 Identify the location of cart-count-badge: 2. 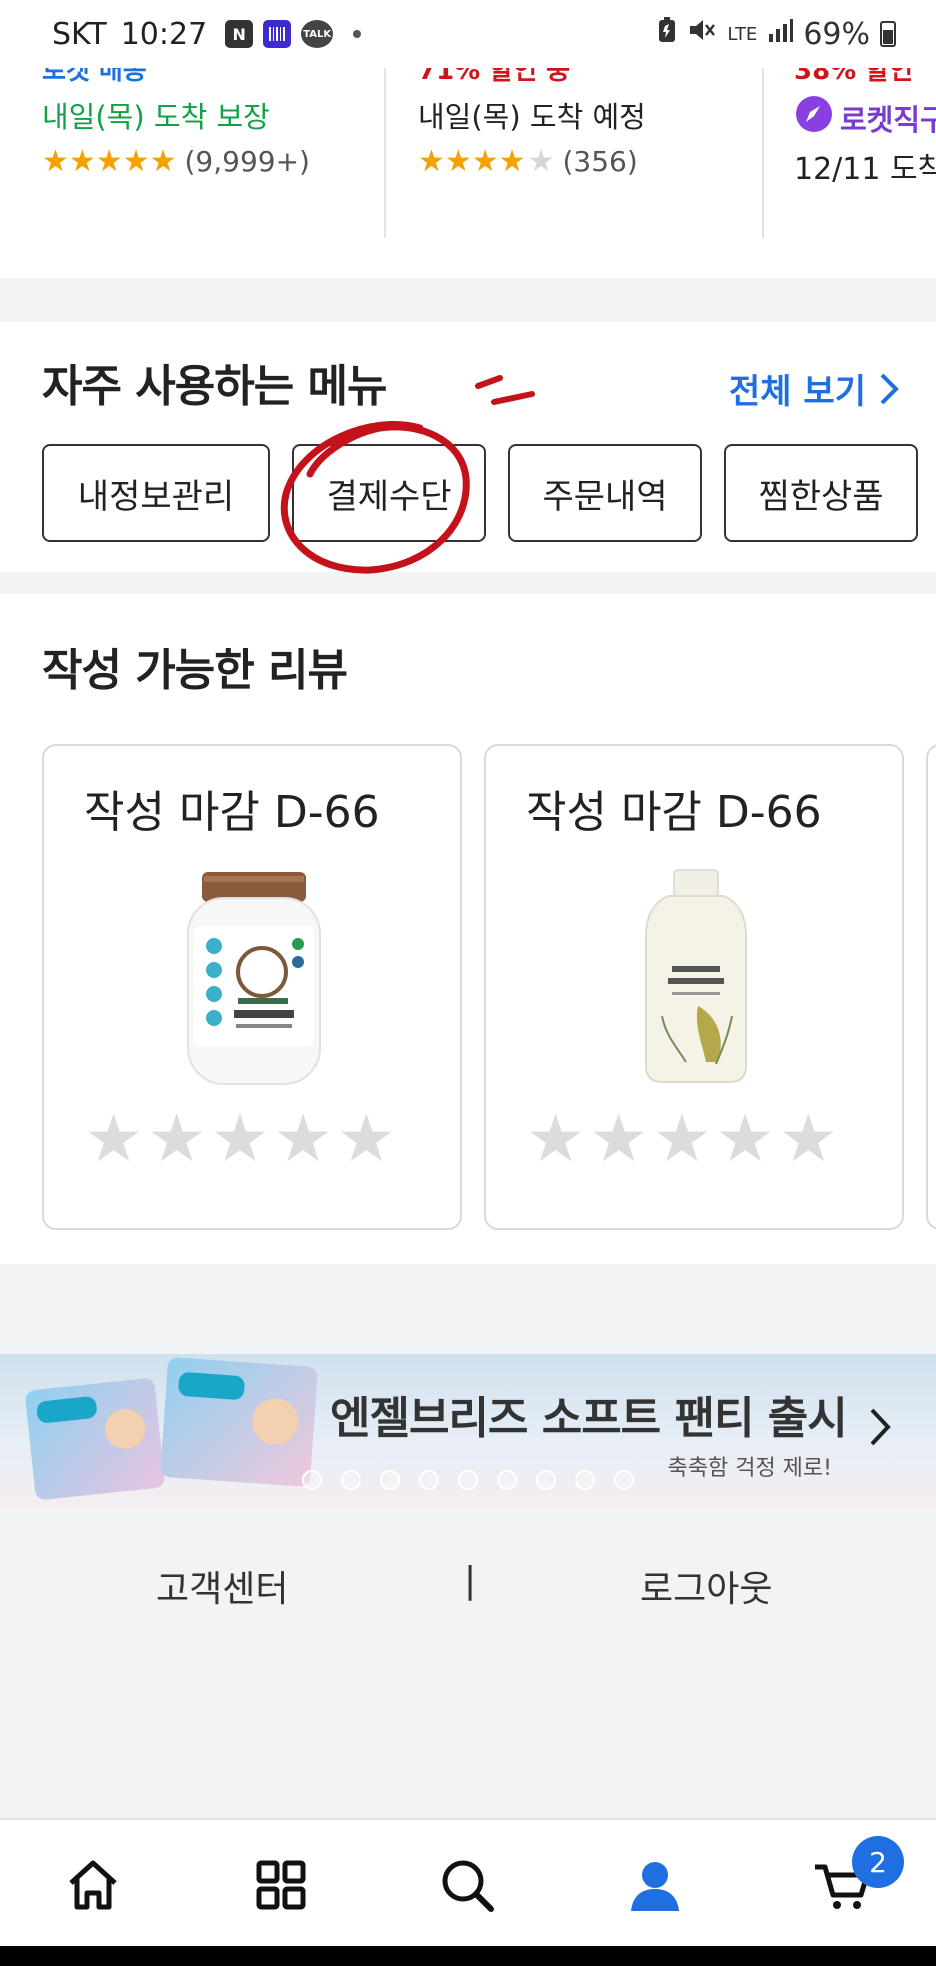
(878, 1862).